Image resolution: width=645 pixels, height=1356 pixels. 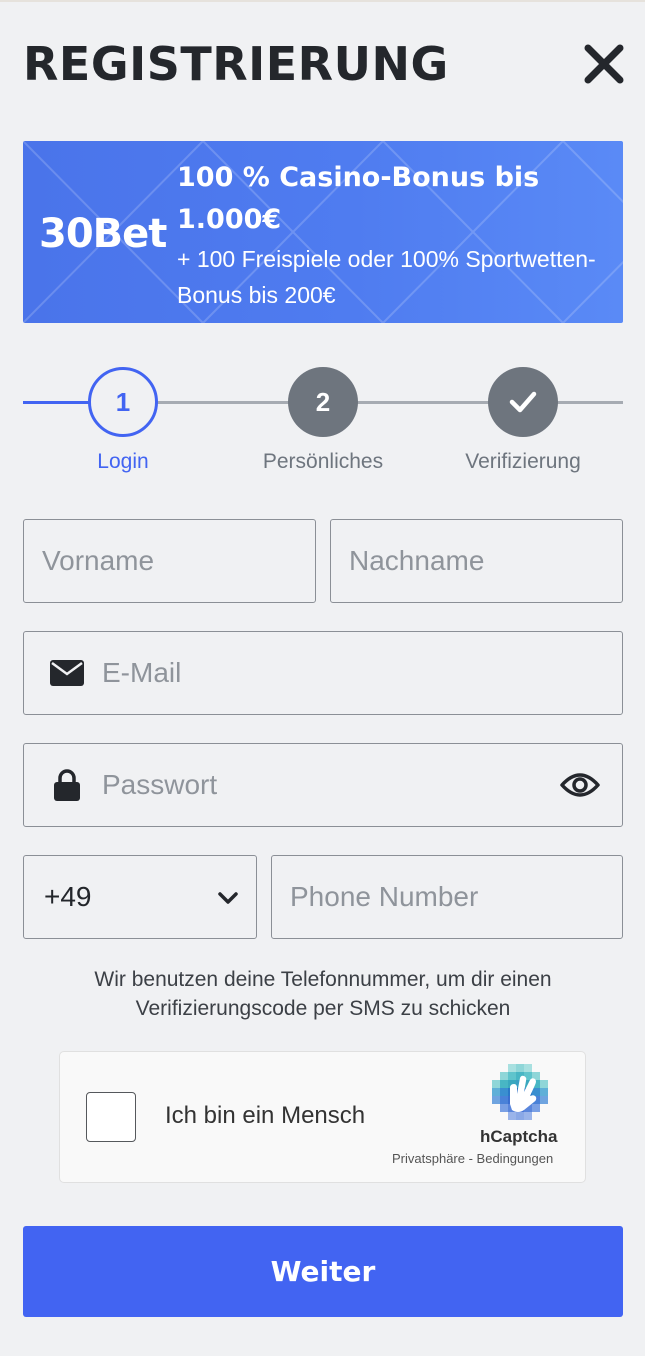 I want to click on step-2-circle: 2, so click(x=323, y=402).